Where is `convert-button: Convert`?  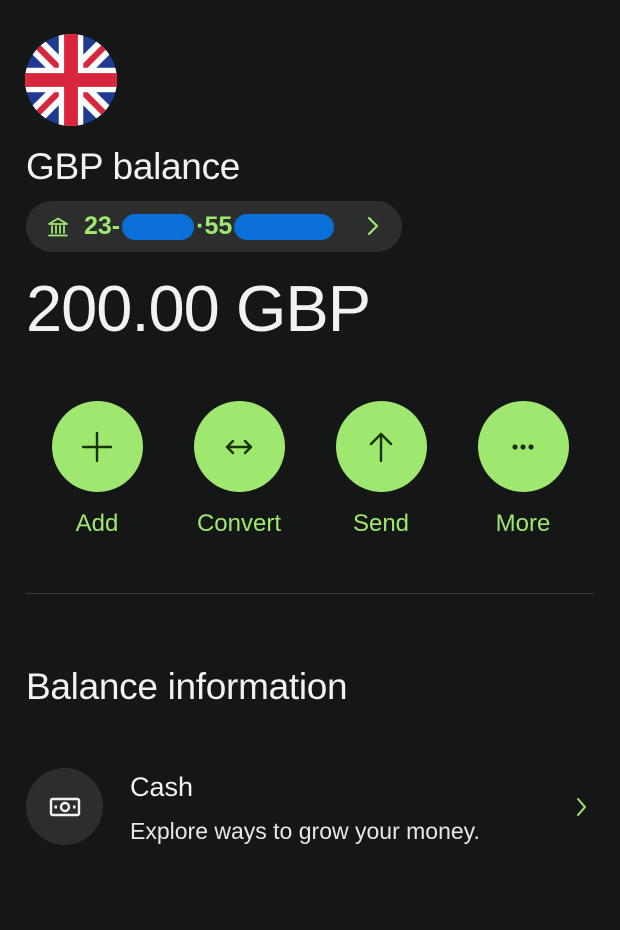 convert-button: Convert is located at coordinates (239, 470).